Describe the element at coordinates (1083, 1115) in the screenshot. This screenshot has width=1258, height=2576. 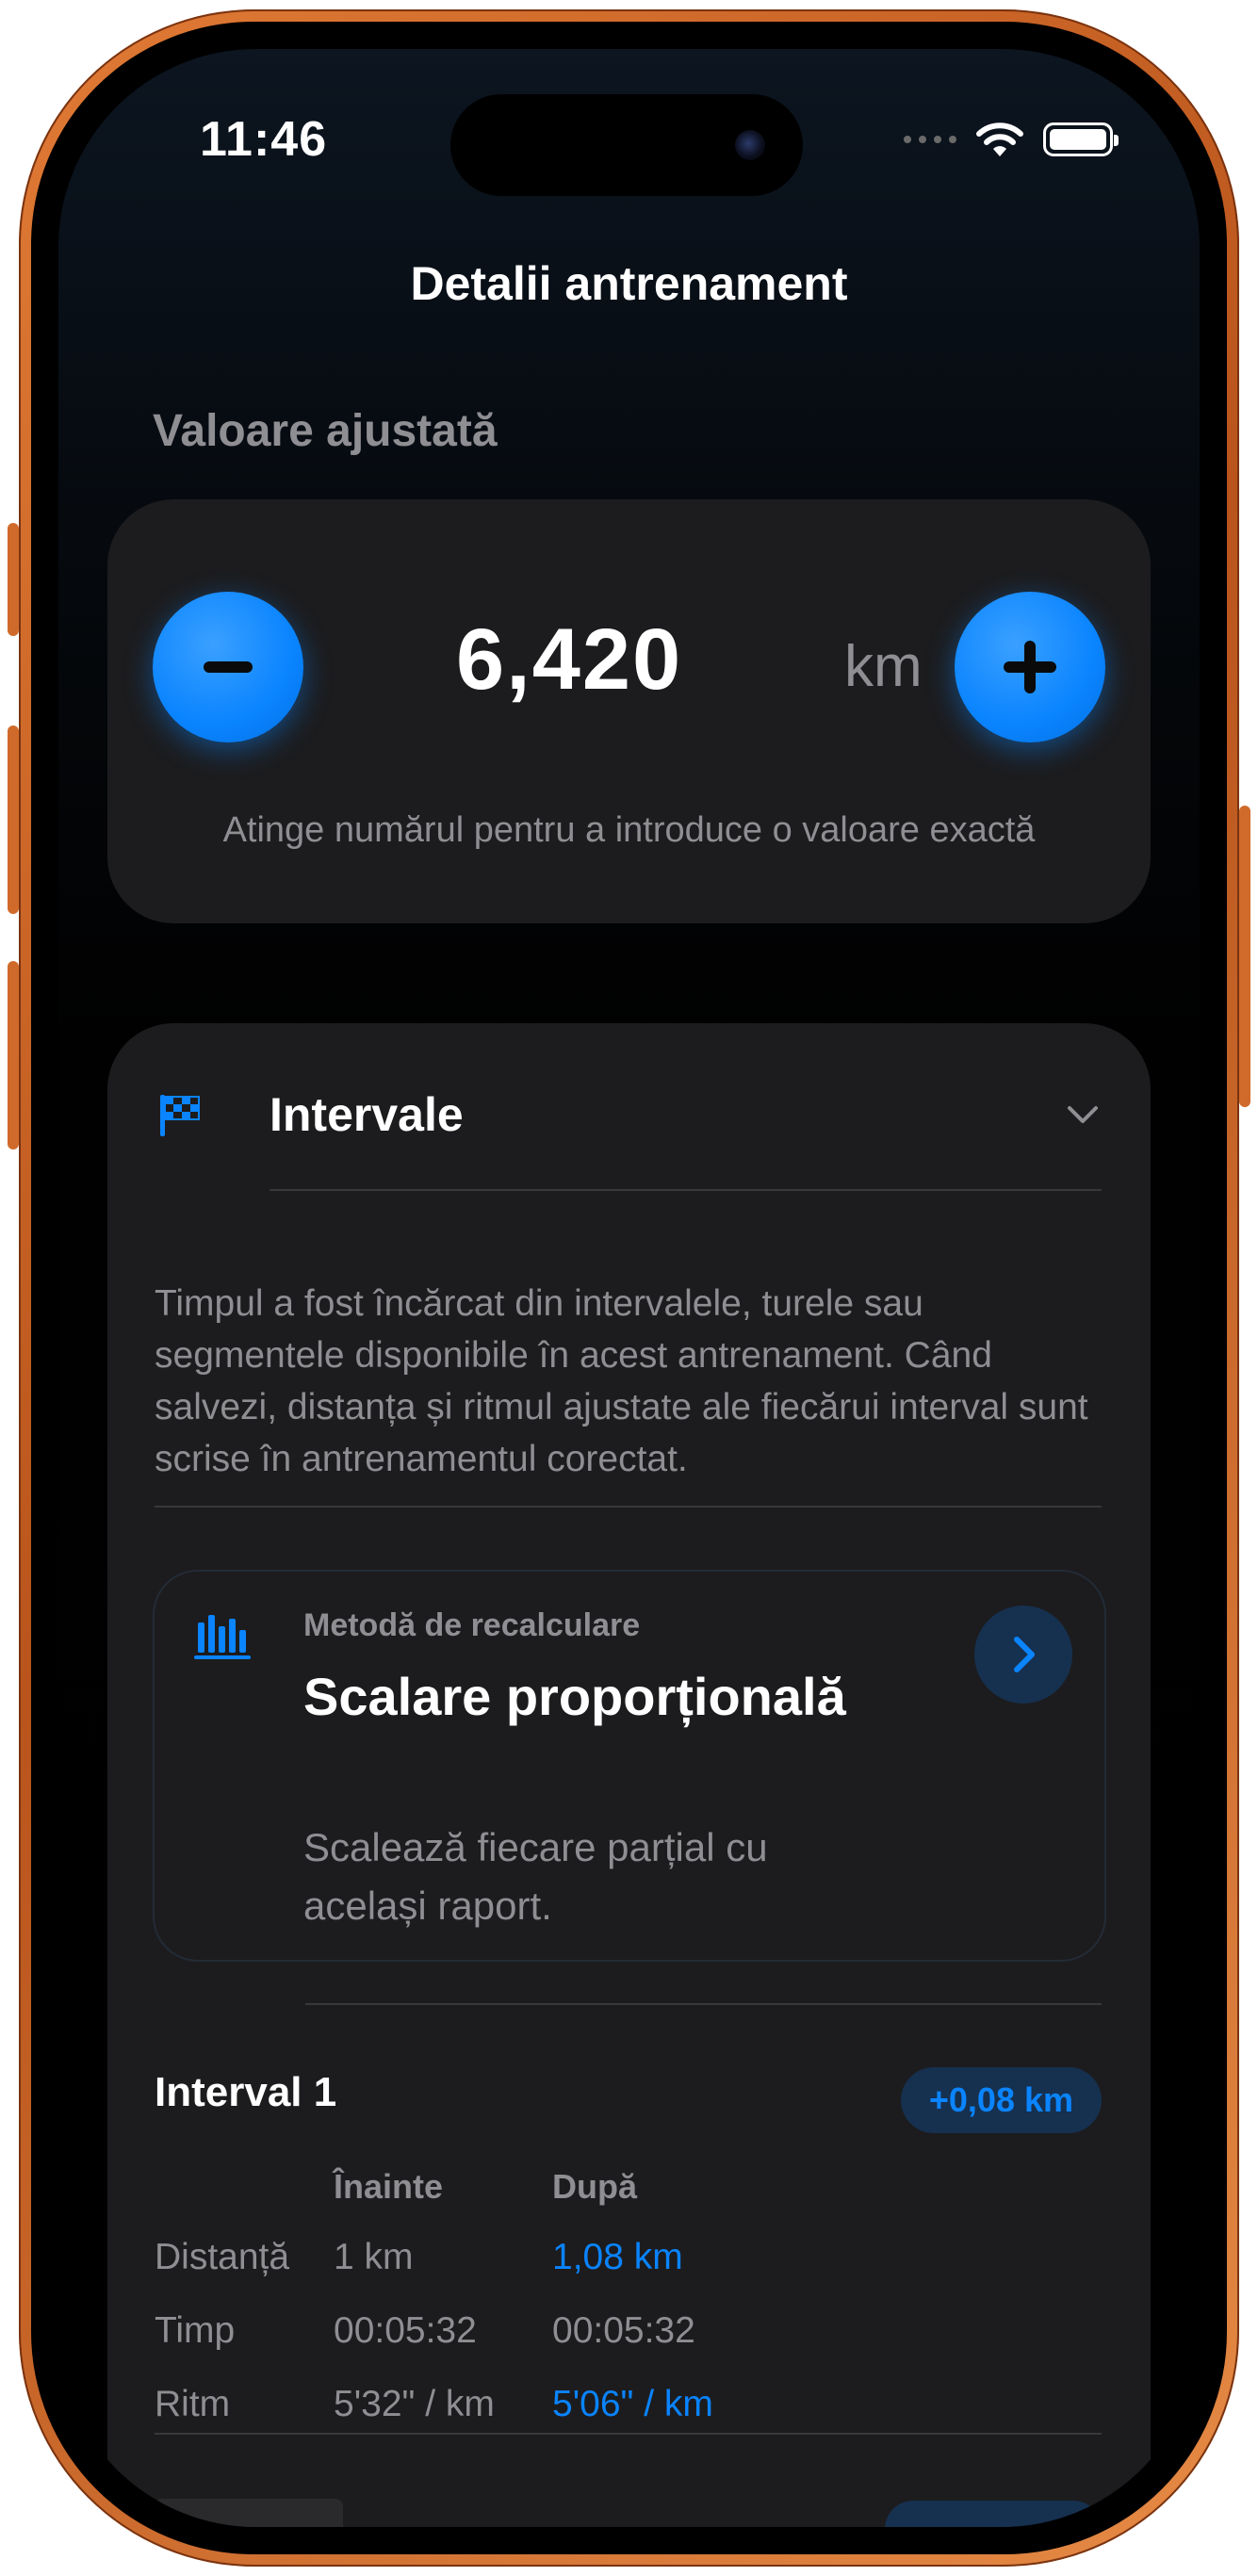
I see `chevron-down-icon` at that location.